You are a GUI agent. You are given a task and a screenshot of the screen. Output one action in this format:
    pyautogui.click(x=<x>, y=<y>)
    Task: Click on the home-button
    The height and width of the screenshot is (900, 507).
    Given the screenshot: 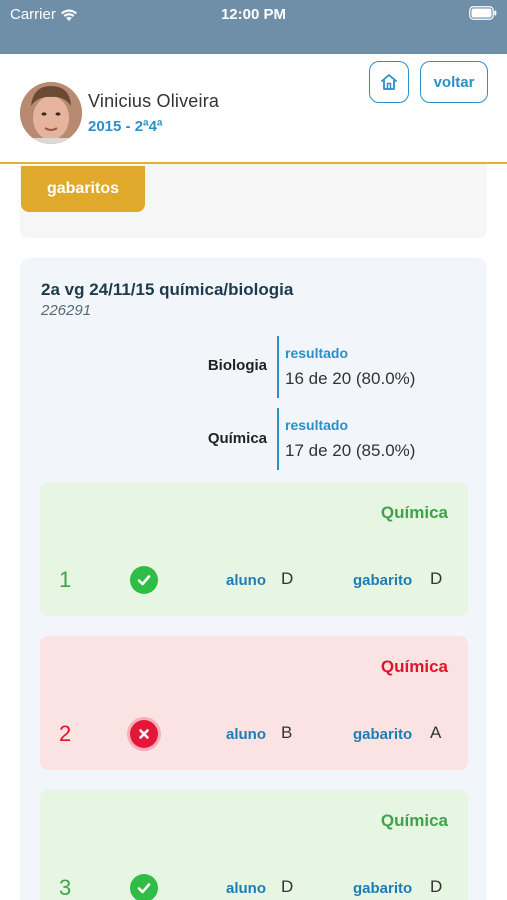 What is the action you would take?
    pyautogui.click(x=389, y=82)
    